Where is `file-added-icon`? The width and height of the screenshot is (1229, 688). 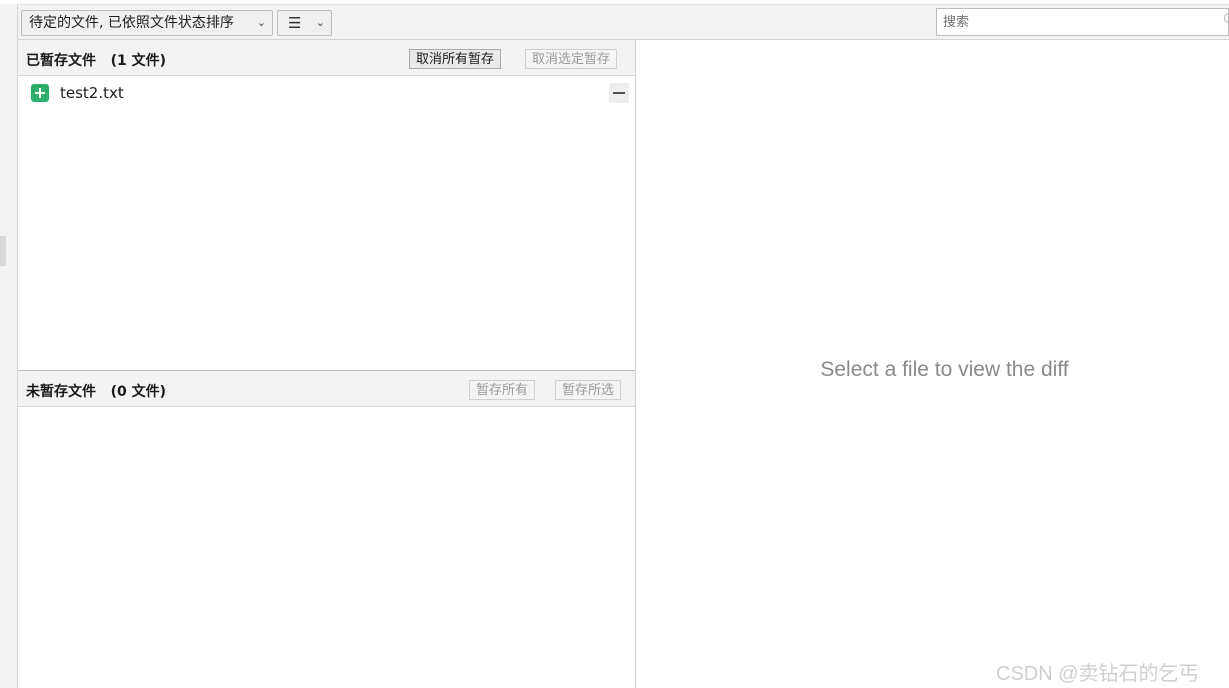
file-added-icon is located at coordinates (40, 93).